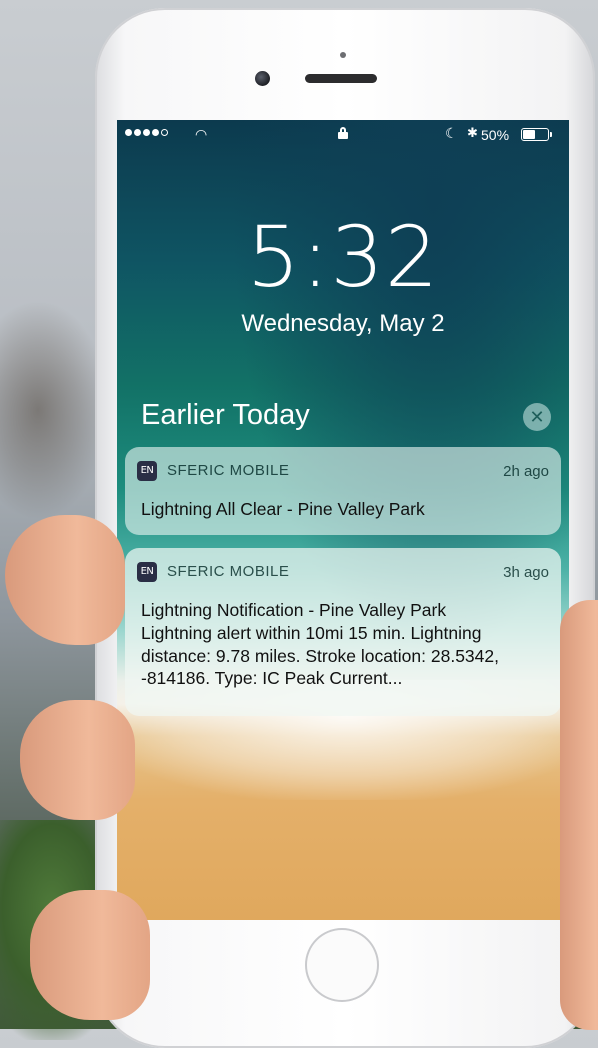 This screenshot has height=1048, width=598. What do you see at coordinates (225, 415) in the screenshot?
I see `notification-section-title: Earlier Today` at bounding box center [225, 415].